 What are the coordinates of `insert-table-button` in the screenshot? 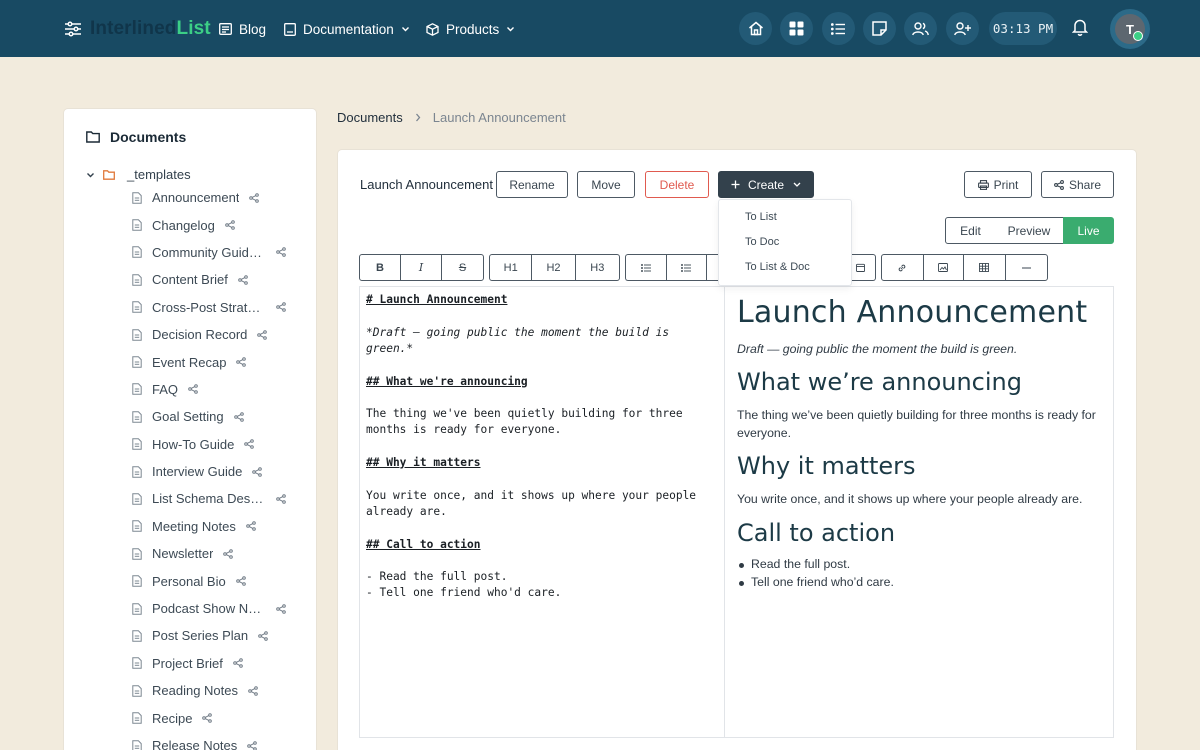 It's located at (985, 267).